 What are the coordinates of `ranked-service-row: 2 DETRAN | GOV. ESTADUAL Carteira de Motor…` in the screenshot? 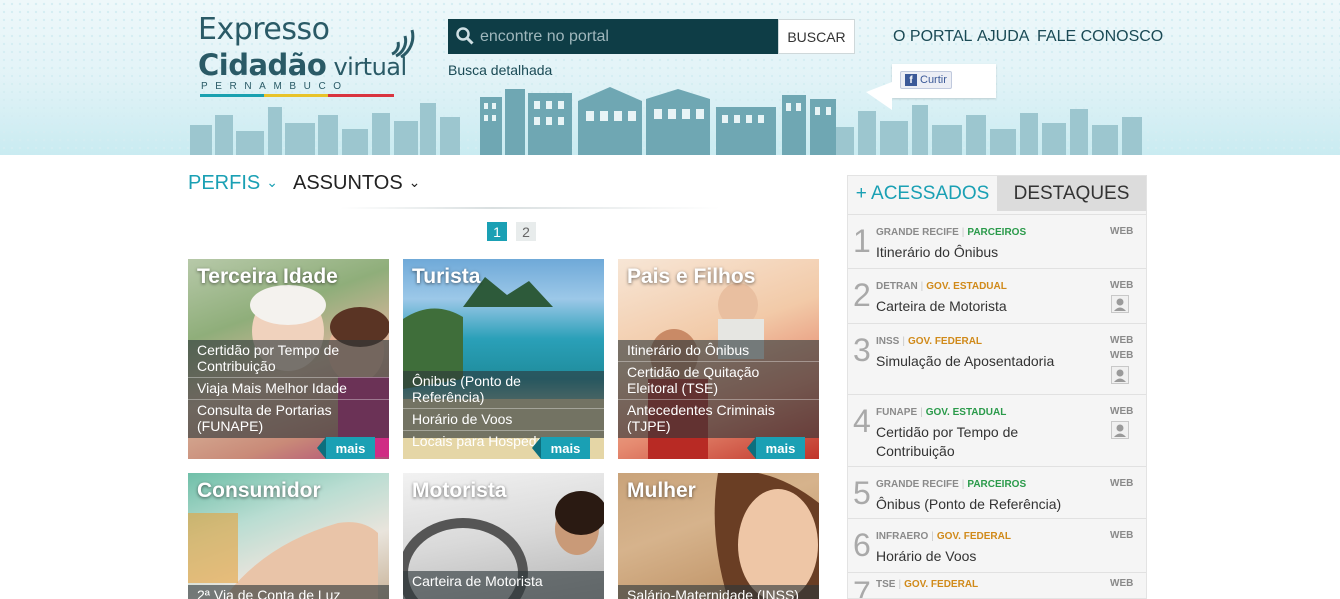 It's located at (997, 296).